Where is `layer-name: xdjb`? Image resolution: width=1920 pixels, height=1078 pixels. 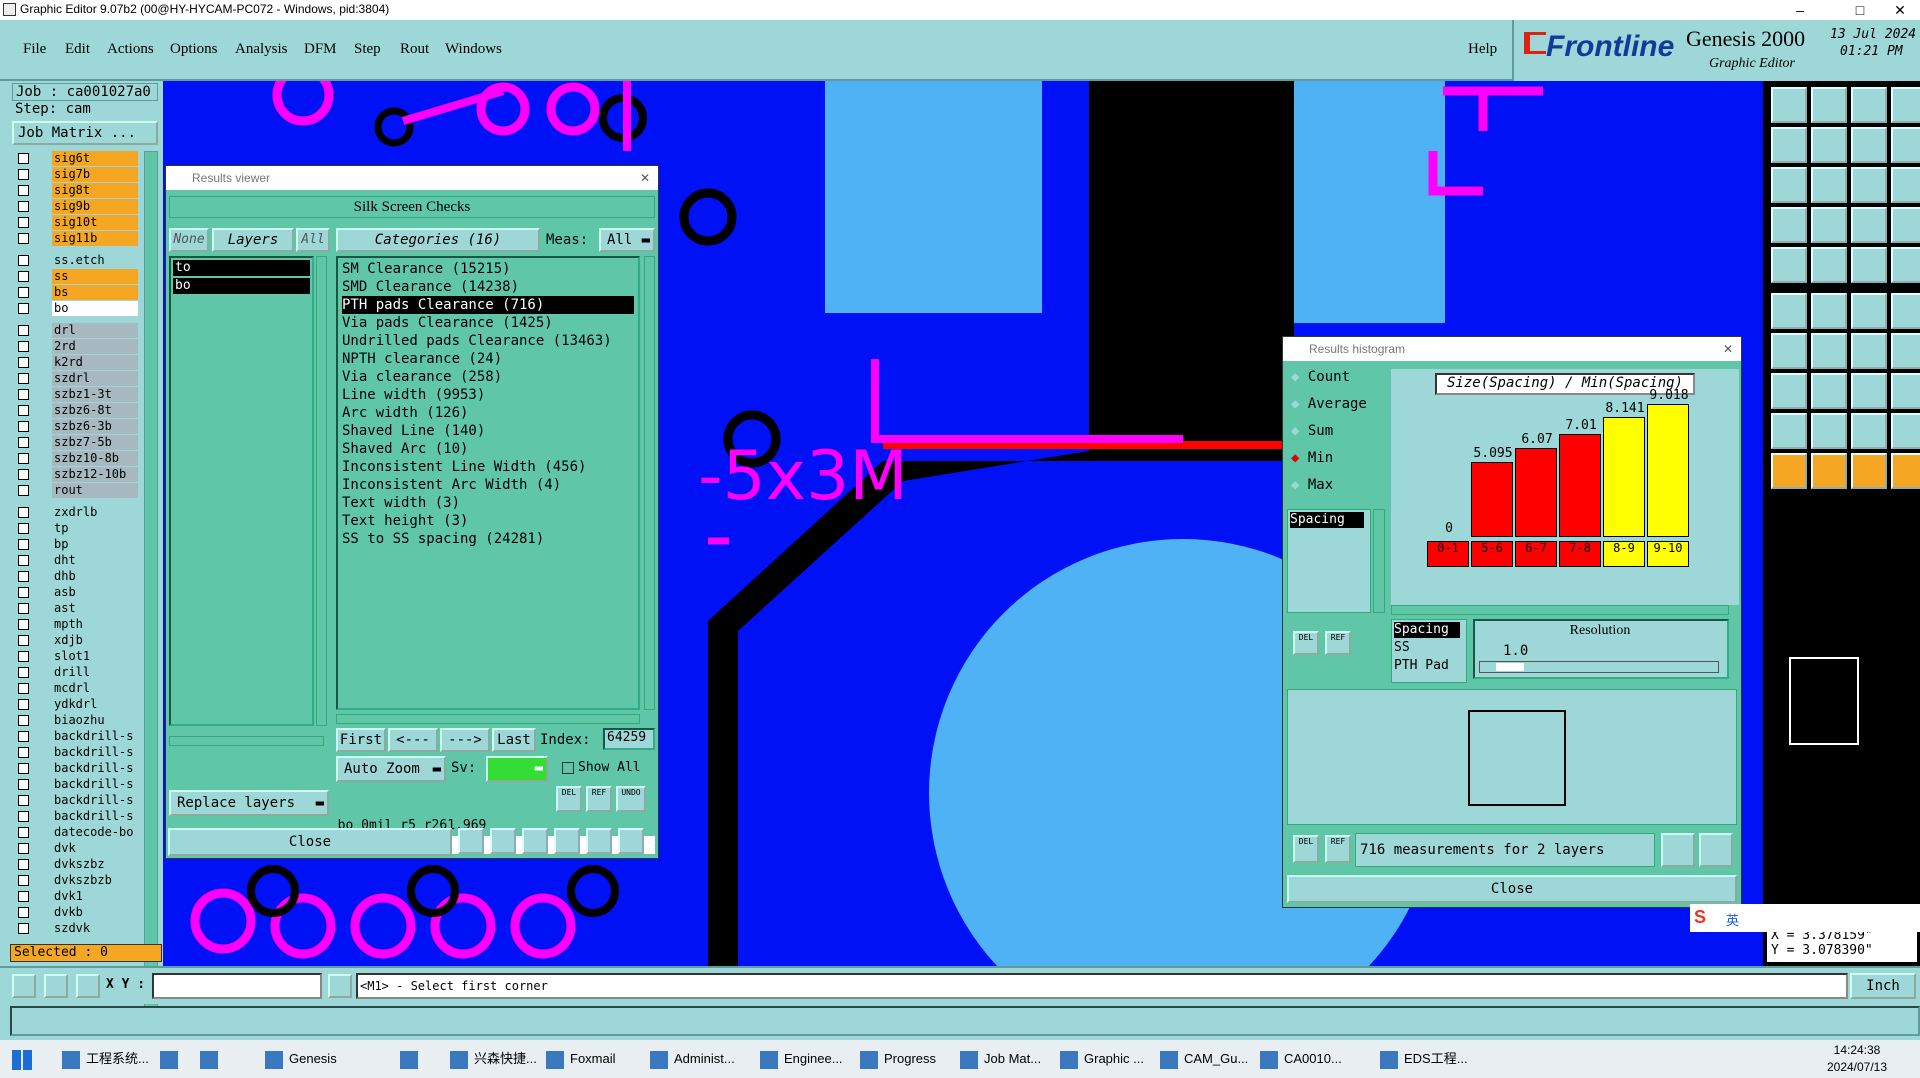 layer-name: xdjb is located at coordinates (95, 640).